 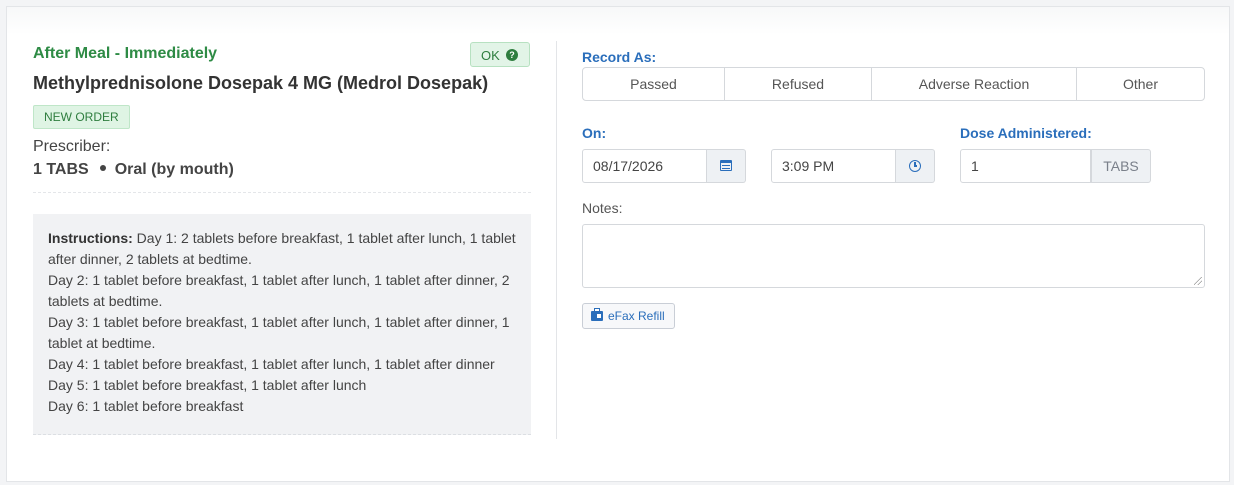 I want to click on record-option-refused: Refused, so click(x=798, y=84).